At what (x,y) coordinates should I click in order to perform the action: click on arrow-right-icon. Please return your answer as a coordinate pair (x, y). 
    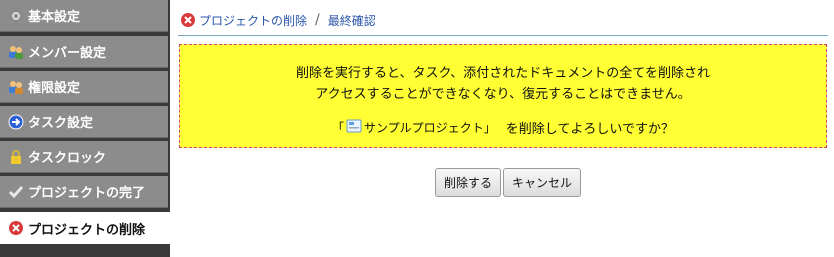
    Looking at the image, I should click on (16, 122).